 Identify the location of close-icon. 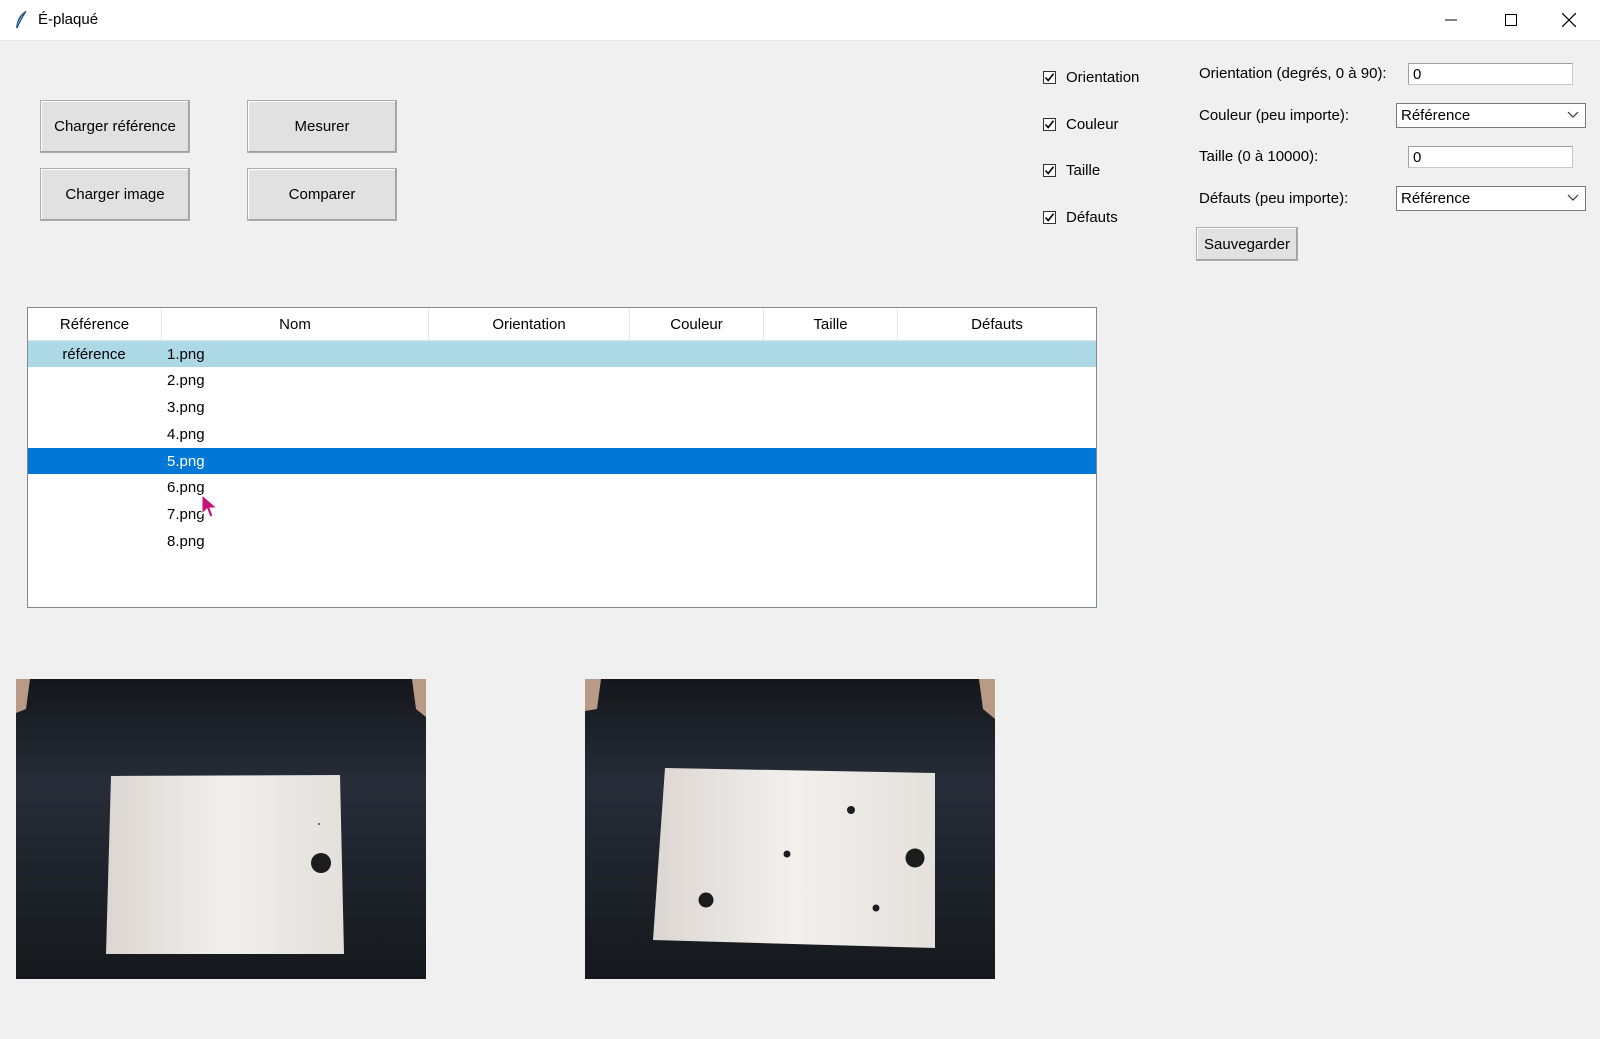
(1569, 20).